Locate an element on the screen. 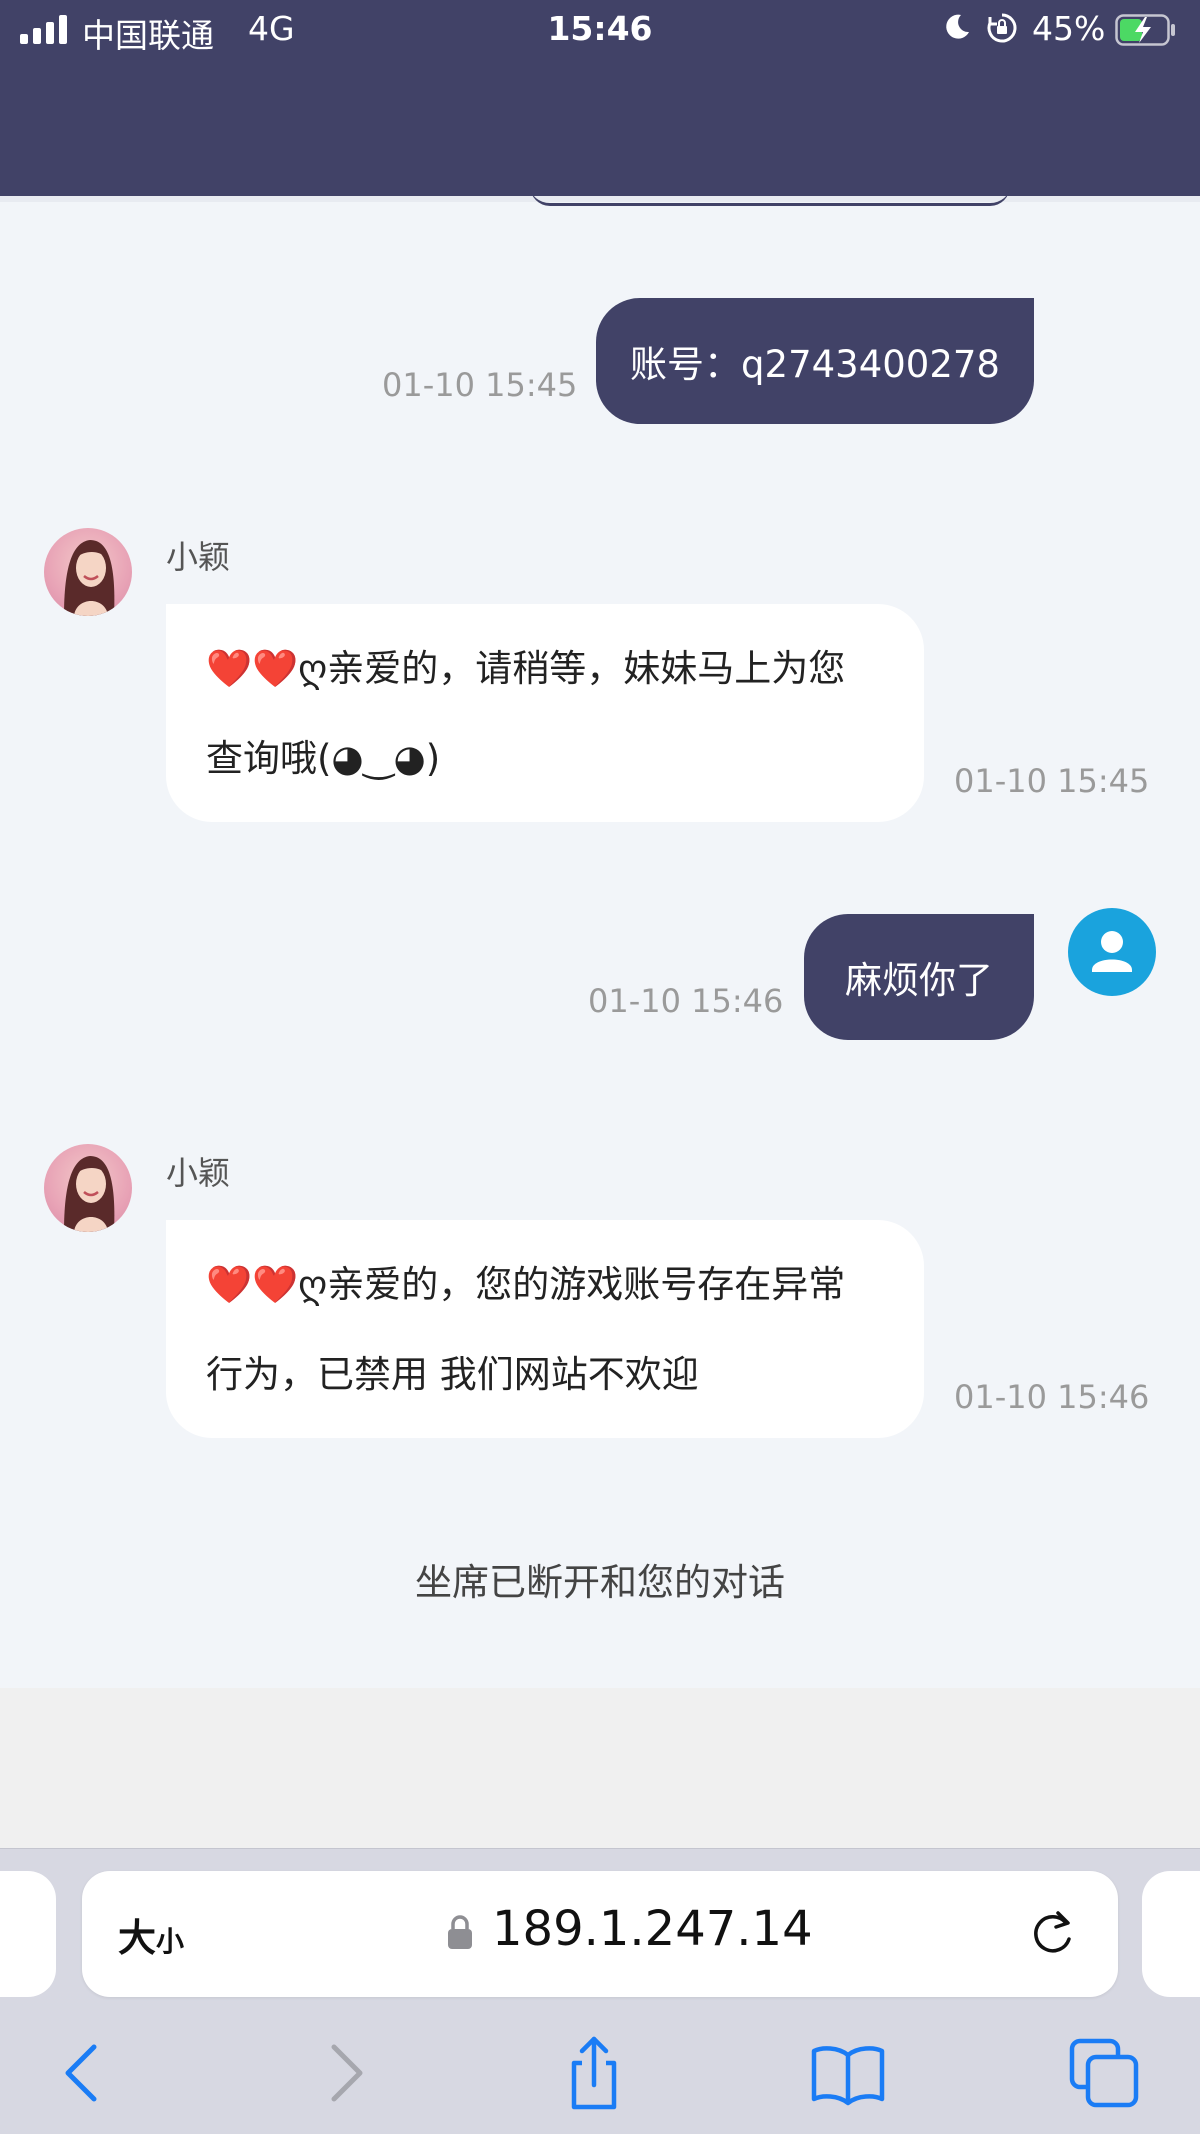 This screenshot has height=2134, width=1200. reload-icon is located at coordinates (1053, 1933).